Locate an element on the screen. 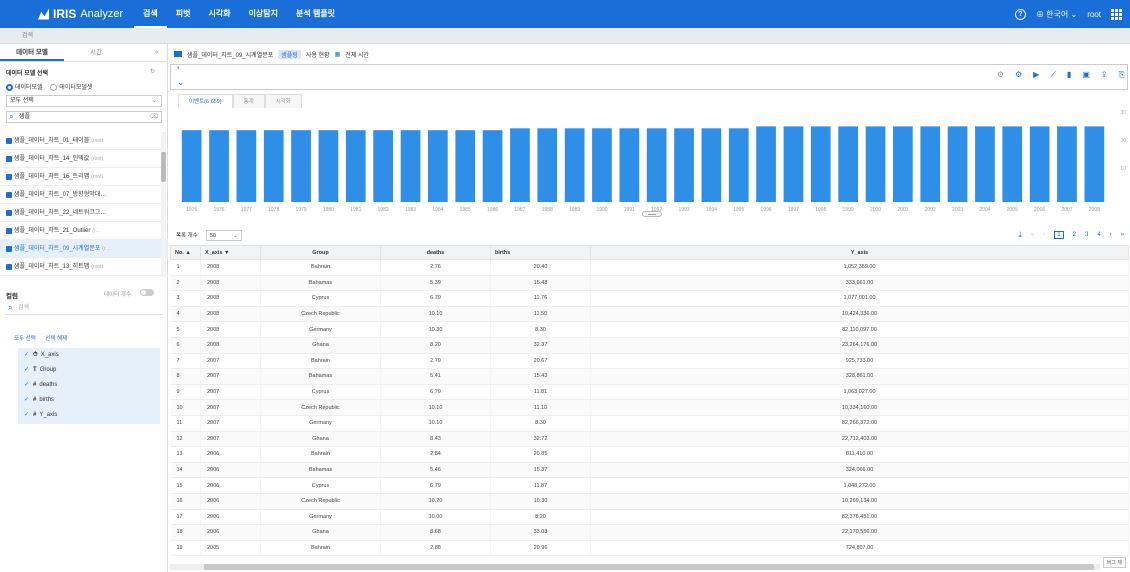  model-search-input: ⌕ 샘플 ⌫ is located at coordinates (84, 117).